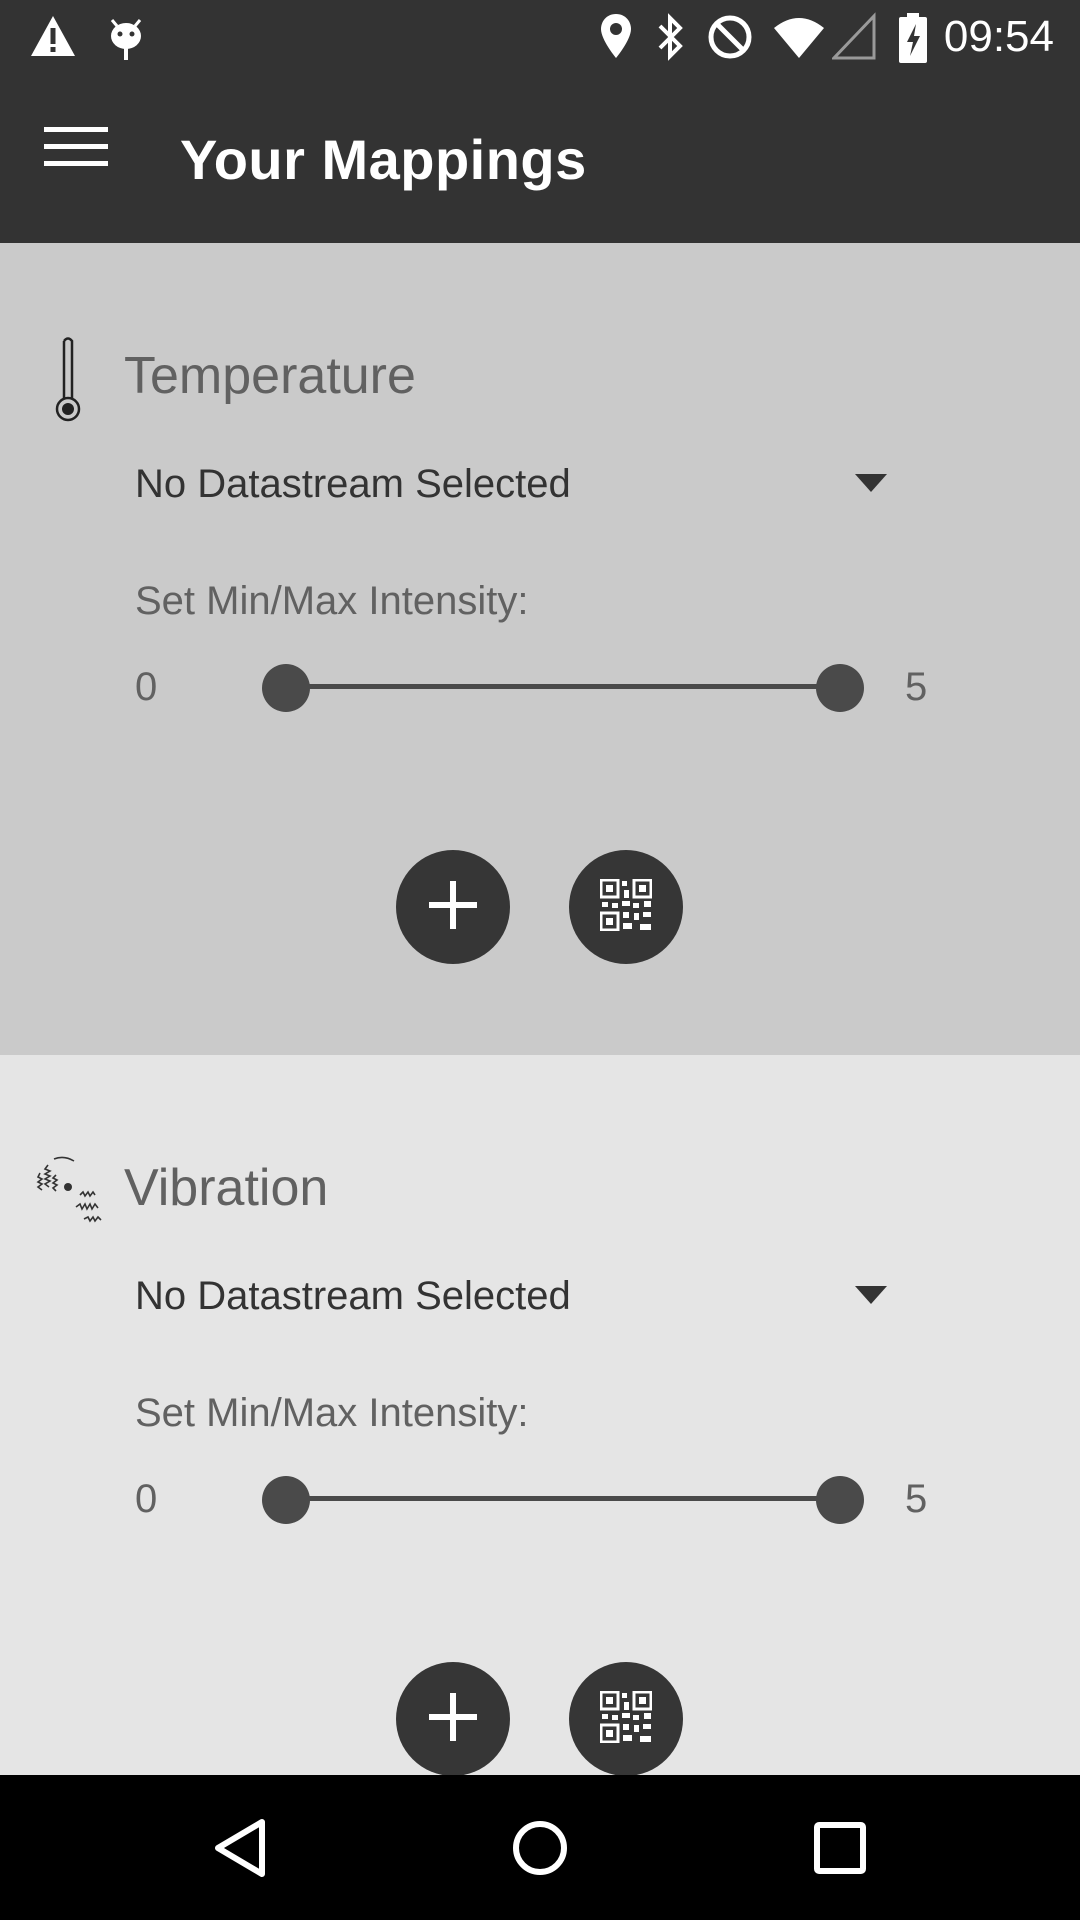 The width and height of the screenshot is (1080, 1920). What do you see at coordinates (226, 1188) in the screenshot?
I see `sensor-title: Vibration` at bounding box center [226, 1188].